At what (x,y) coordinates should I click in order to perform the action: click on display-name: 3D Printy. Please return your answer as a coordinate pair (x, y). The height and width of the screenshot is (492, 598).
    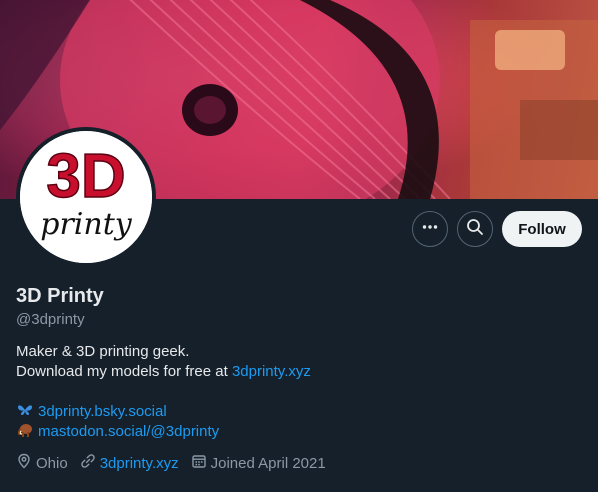
    Looking at the image, I should click on (60, 296).